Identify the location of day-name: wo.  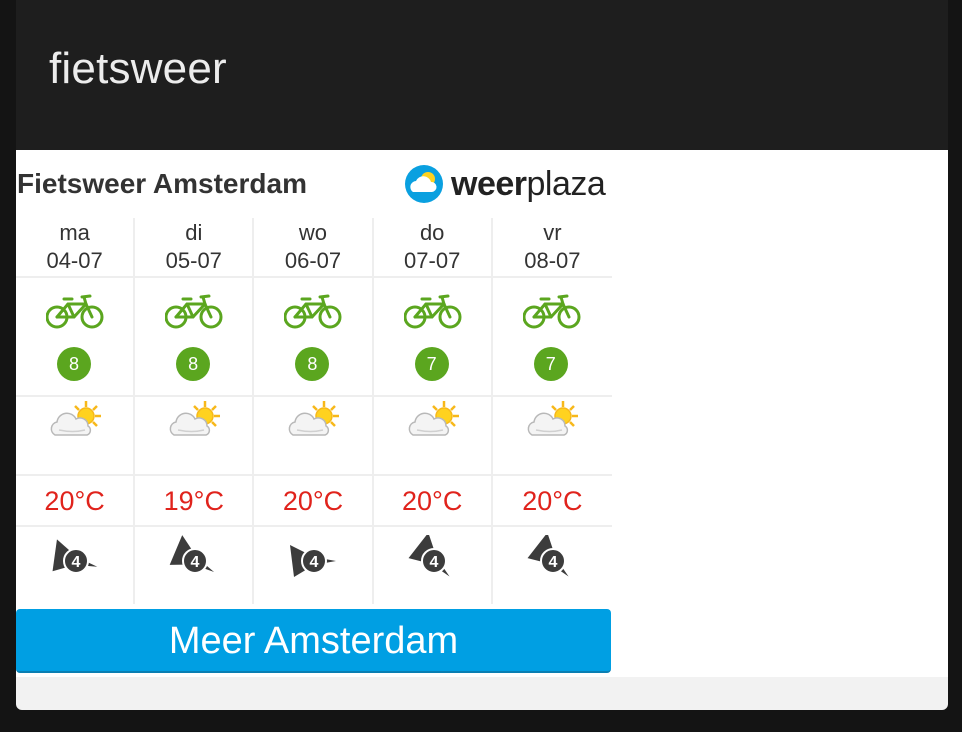
(313, 232).